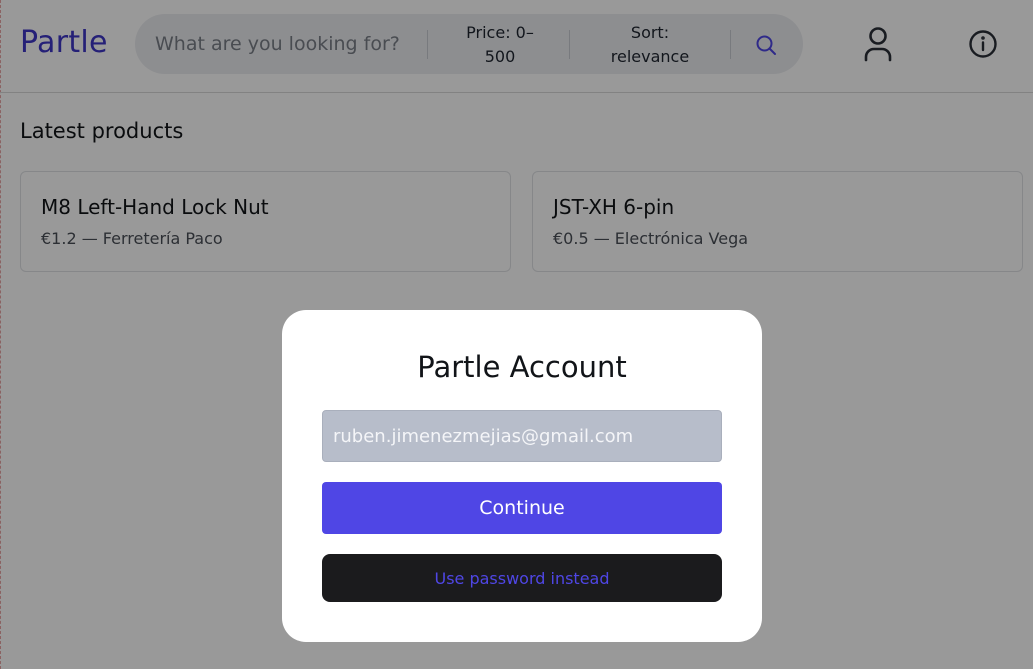  What do you see at coordinates (522, 436) in the screenshot?
I see `email-field` at bounding box center [522, 436].